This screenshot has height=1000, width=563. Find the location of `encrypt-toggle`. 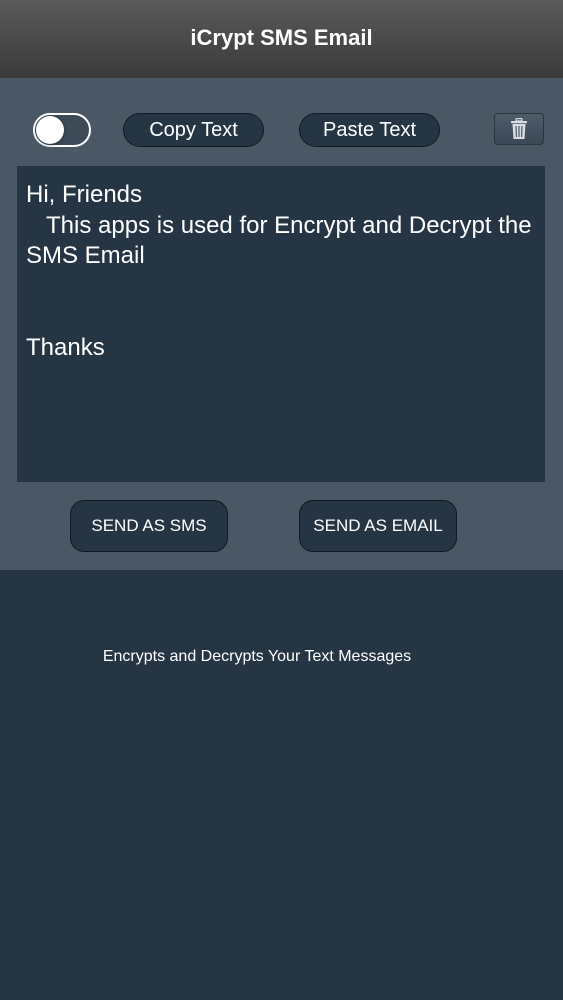

encrypt-toggle is located at coordinates (62, 130).